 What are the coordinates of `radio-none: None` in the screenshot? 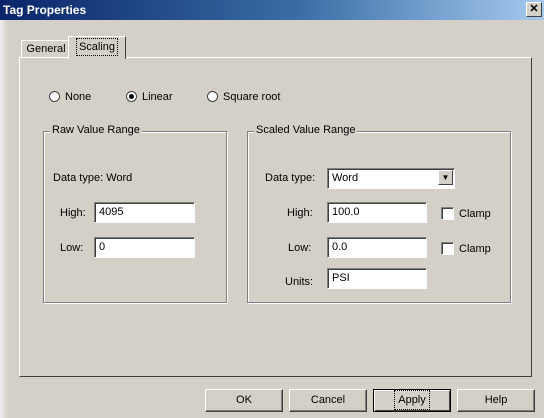 It's located at (79, 97).